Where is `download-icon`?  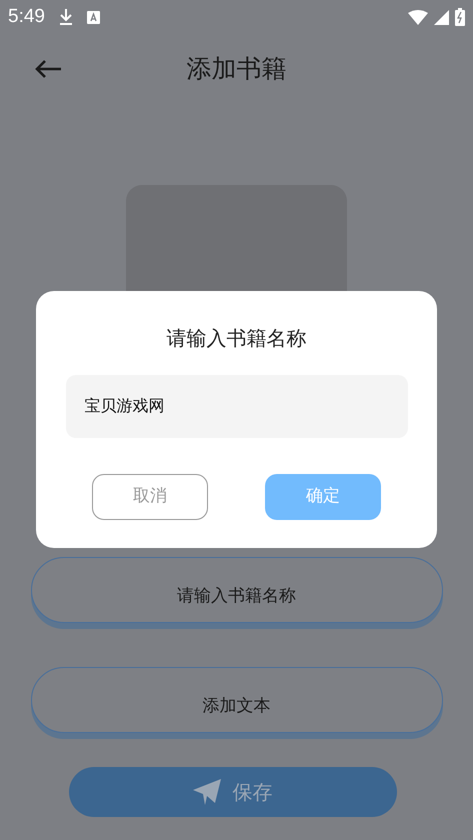 download-icon is located at coordinates (65, 17).